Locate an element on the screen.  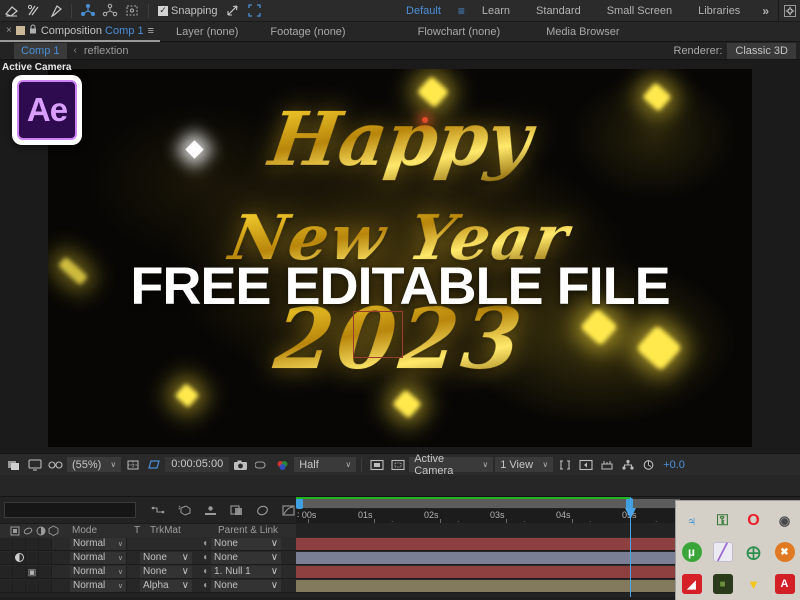
renderer-value: Classic 3D is located at coordinates (761, 51).